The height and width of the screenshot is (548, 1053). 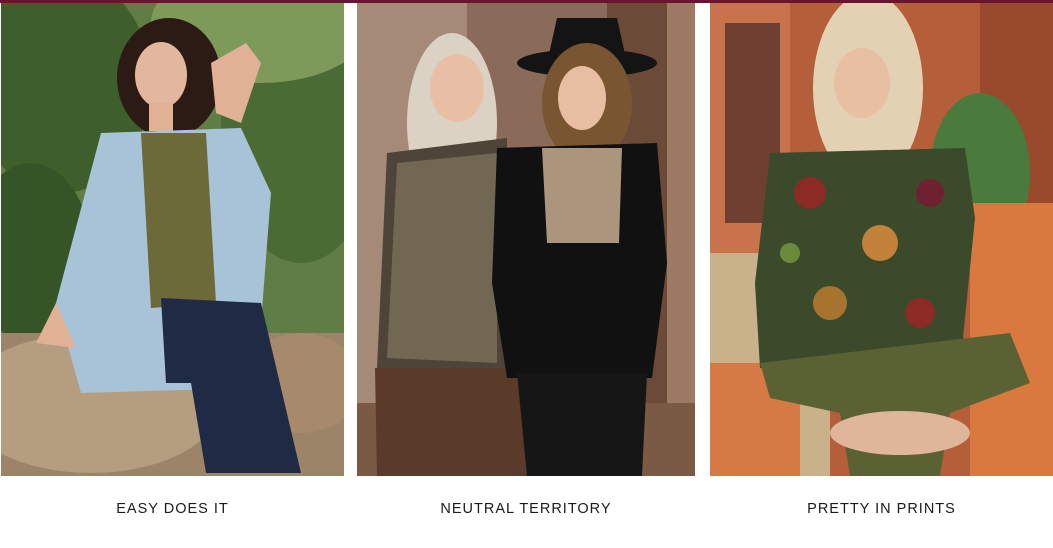 What do you see at coordinates (881, 509) in the screenshot?
I see `collection-title: PRETTY IN PRINTS` at bounding box center [881, 509].